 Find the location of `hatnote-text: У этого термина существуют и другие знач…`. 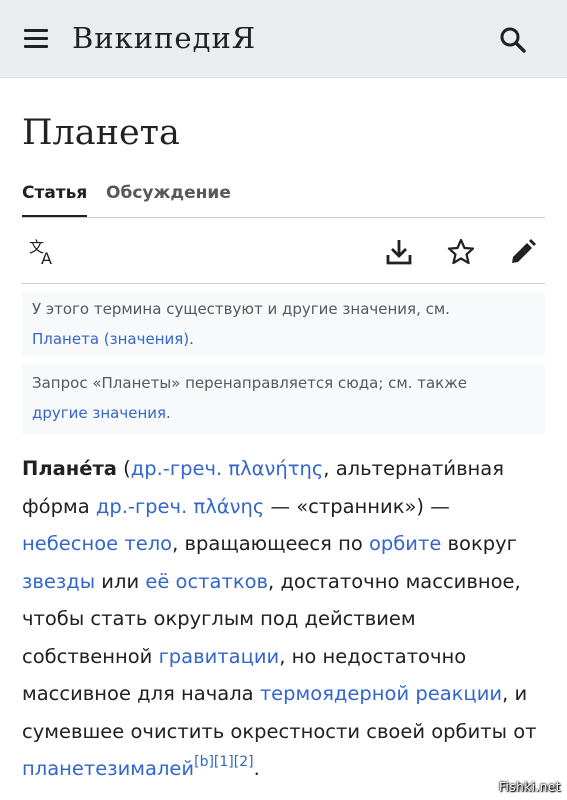

hatnote-text: У этого термина существуют и другие знач… is located at coordinates (241, 309).